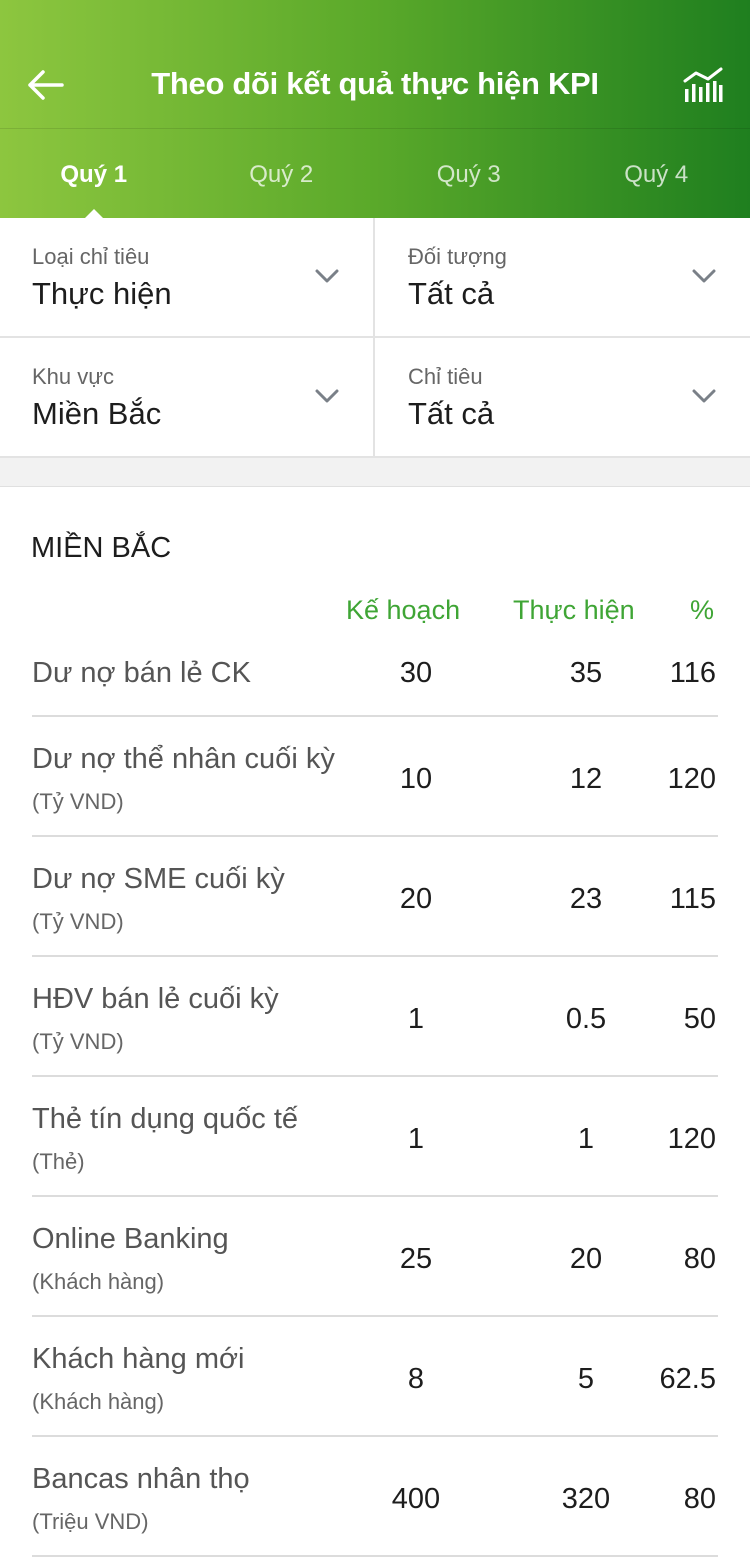 The height and width of the screenshot is (1562, 750). I want to click on target-dropdown: Đối tượng Tất cả, so click(562, 278).